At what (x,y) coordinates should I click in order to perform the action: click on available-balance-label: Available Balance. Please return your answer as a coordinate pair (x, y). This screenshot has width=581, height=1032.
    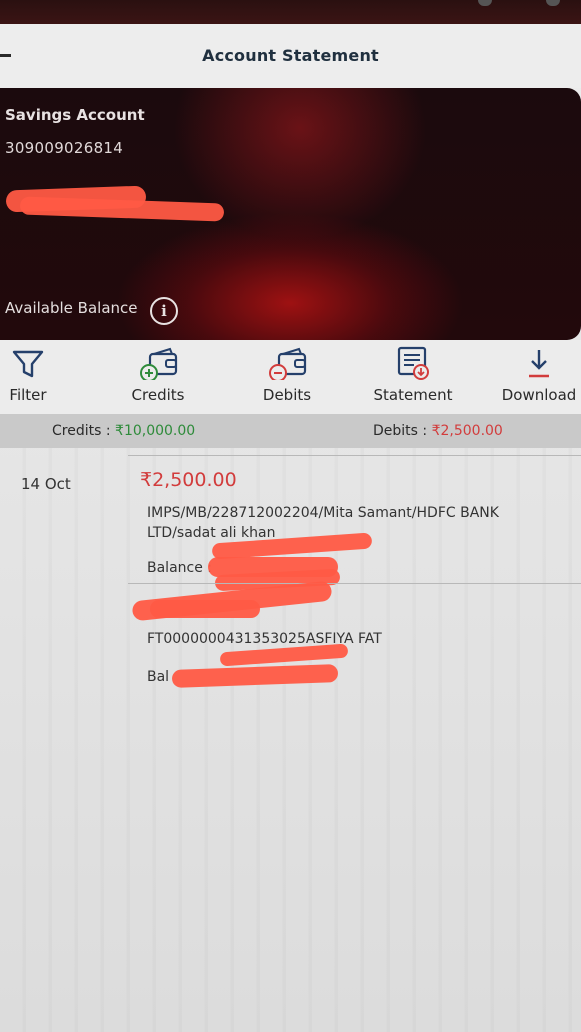
    Looking at the image, I should click on (71, 308).